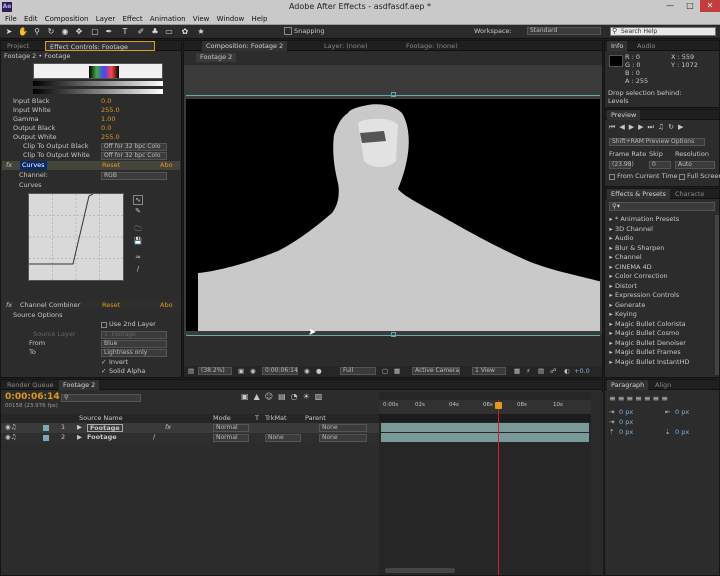  I want to click on justify-center-icon: ≡, so click(648, 398).